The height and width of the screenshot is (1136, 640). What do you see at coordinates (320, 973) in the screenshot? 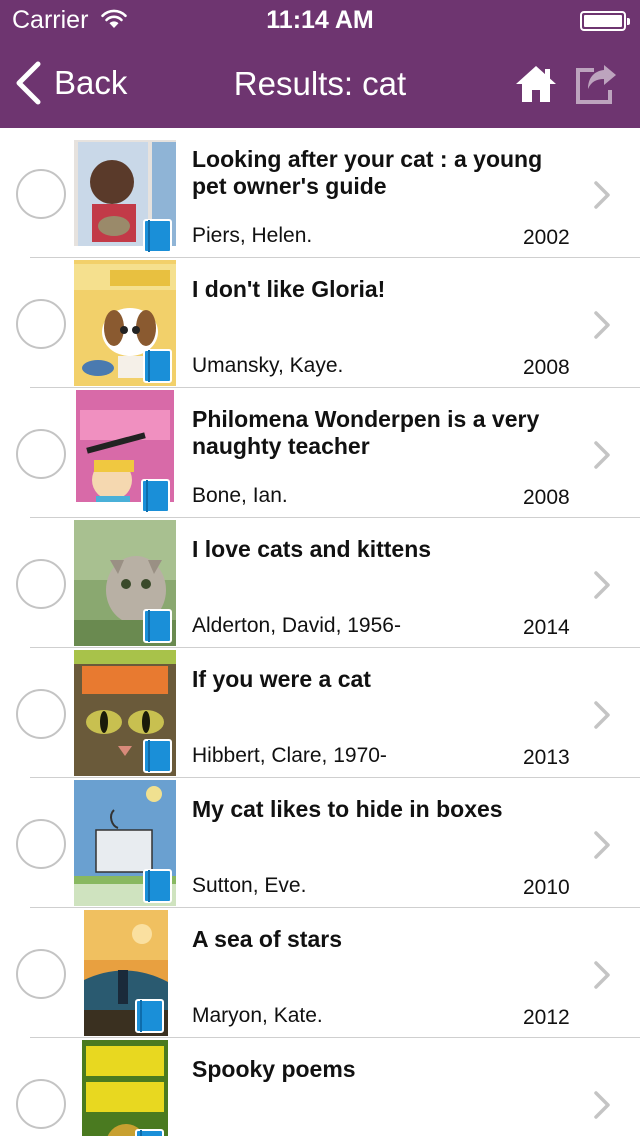
I see `result-row: A sea of stars Maryon, Kate. 2012` at bounding box center [320, 973].